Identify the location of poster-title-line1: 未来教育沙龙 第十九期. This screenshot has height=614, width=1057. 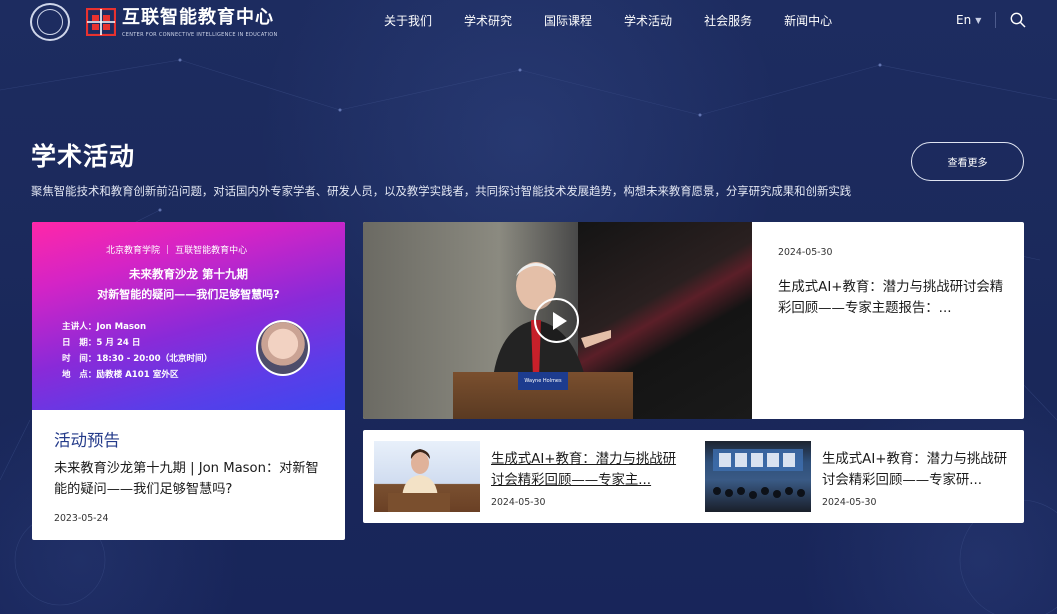
(188, 274).